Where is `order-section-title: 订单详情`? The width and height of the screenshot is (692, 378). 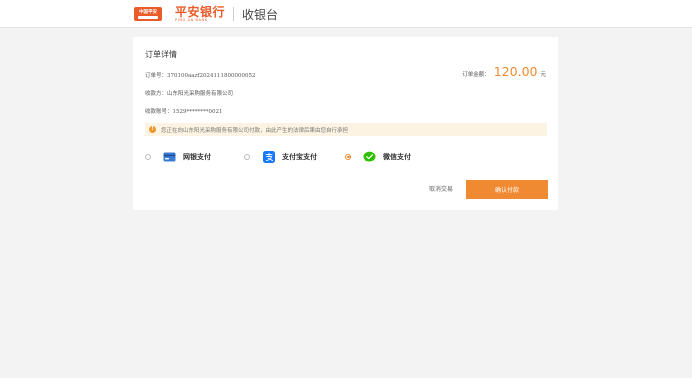 order-section-title: 订单详情 is located at coordinates (161, 54).